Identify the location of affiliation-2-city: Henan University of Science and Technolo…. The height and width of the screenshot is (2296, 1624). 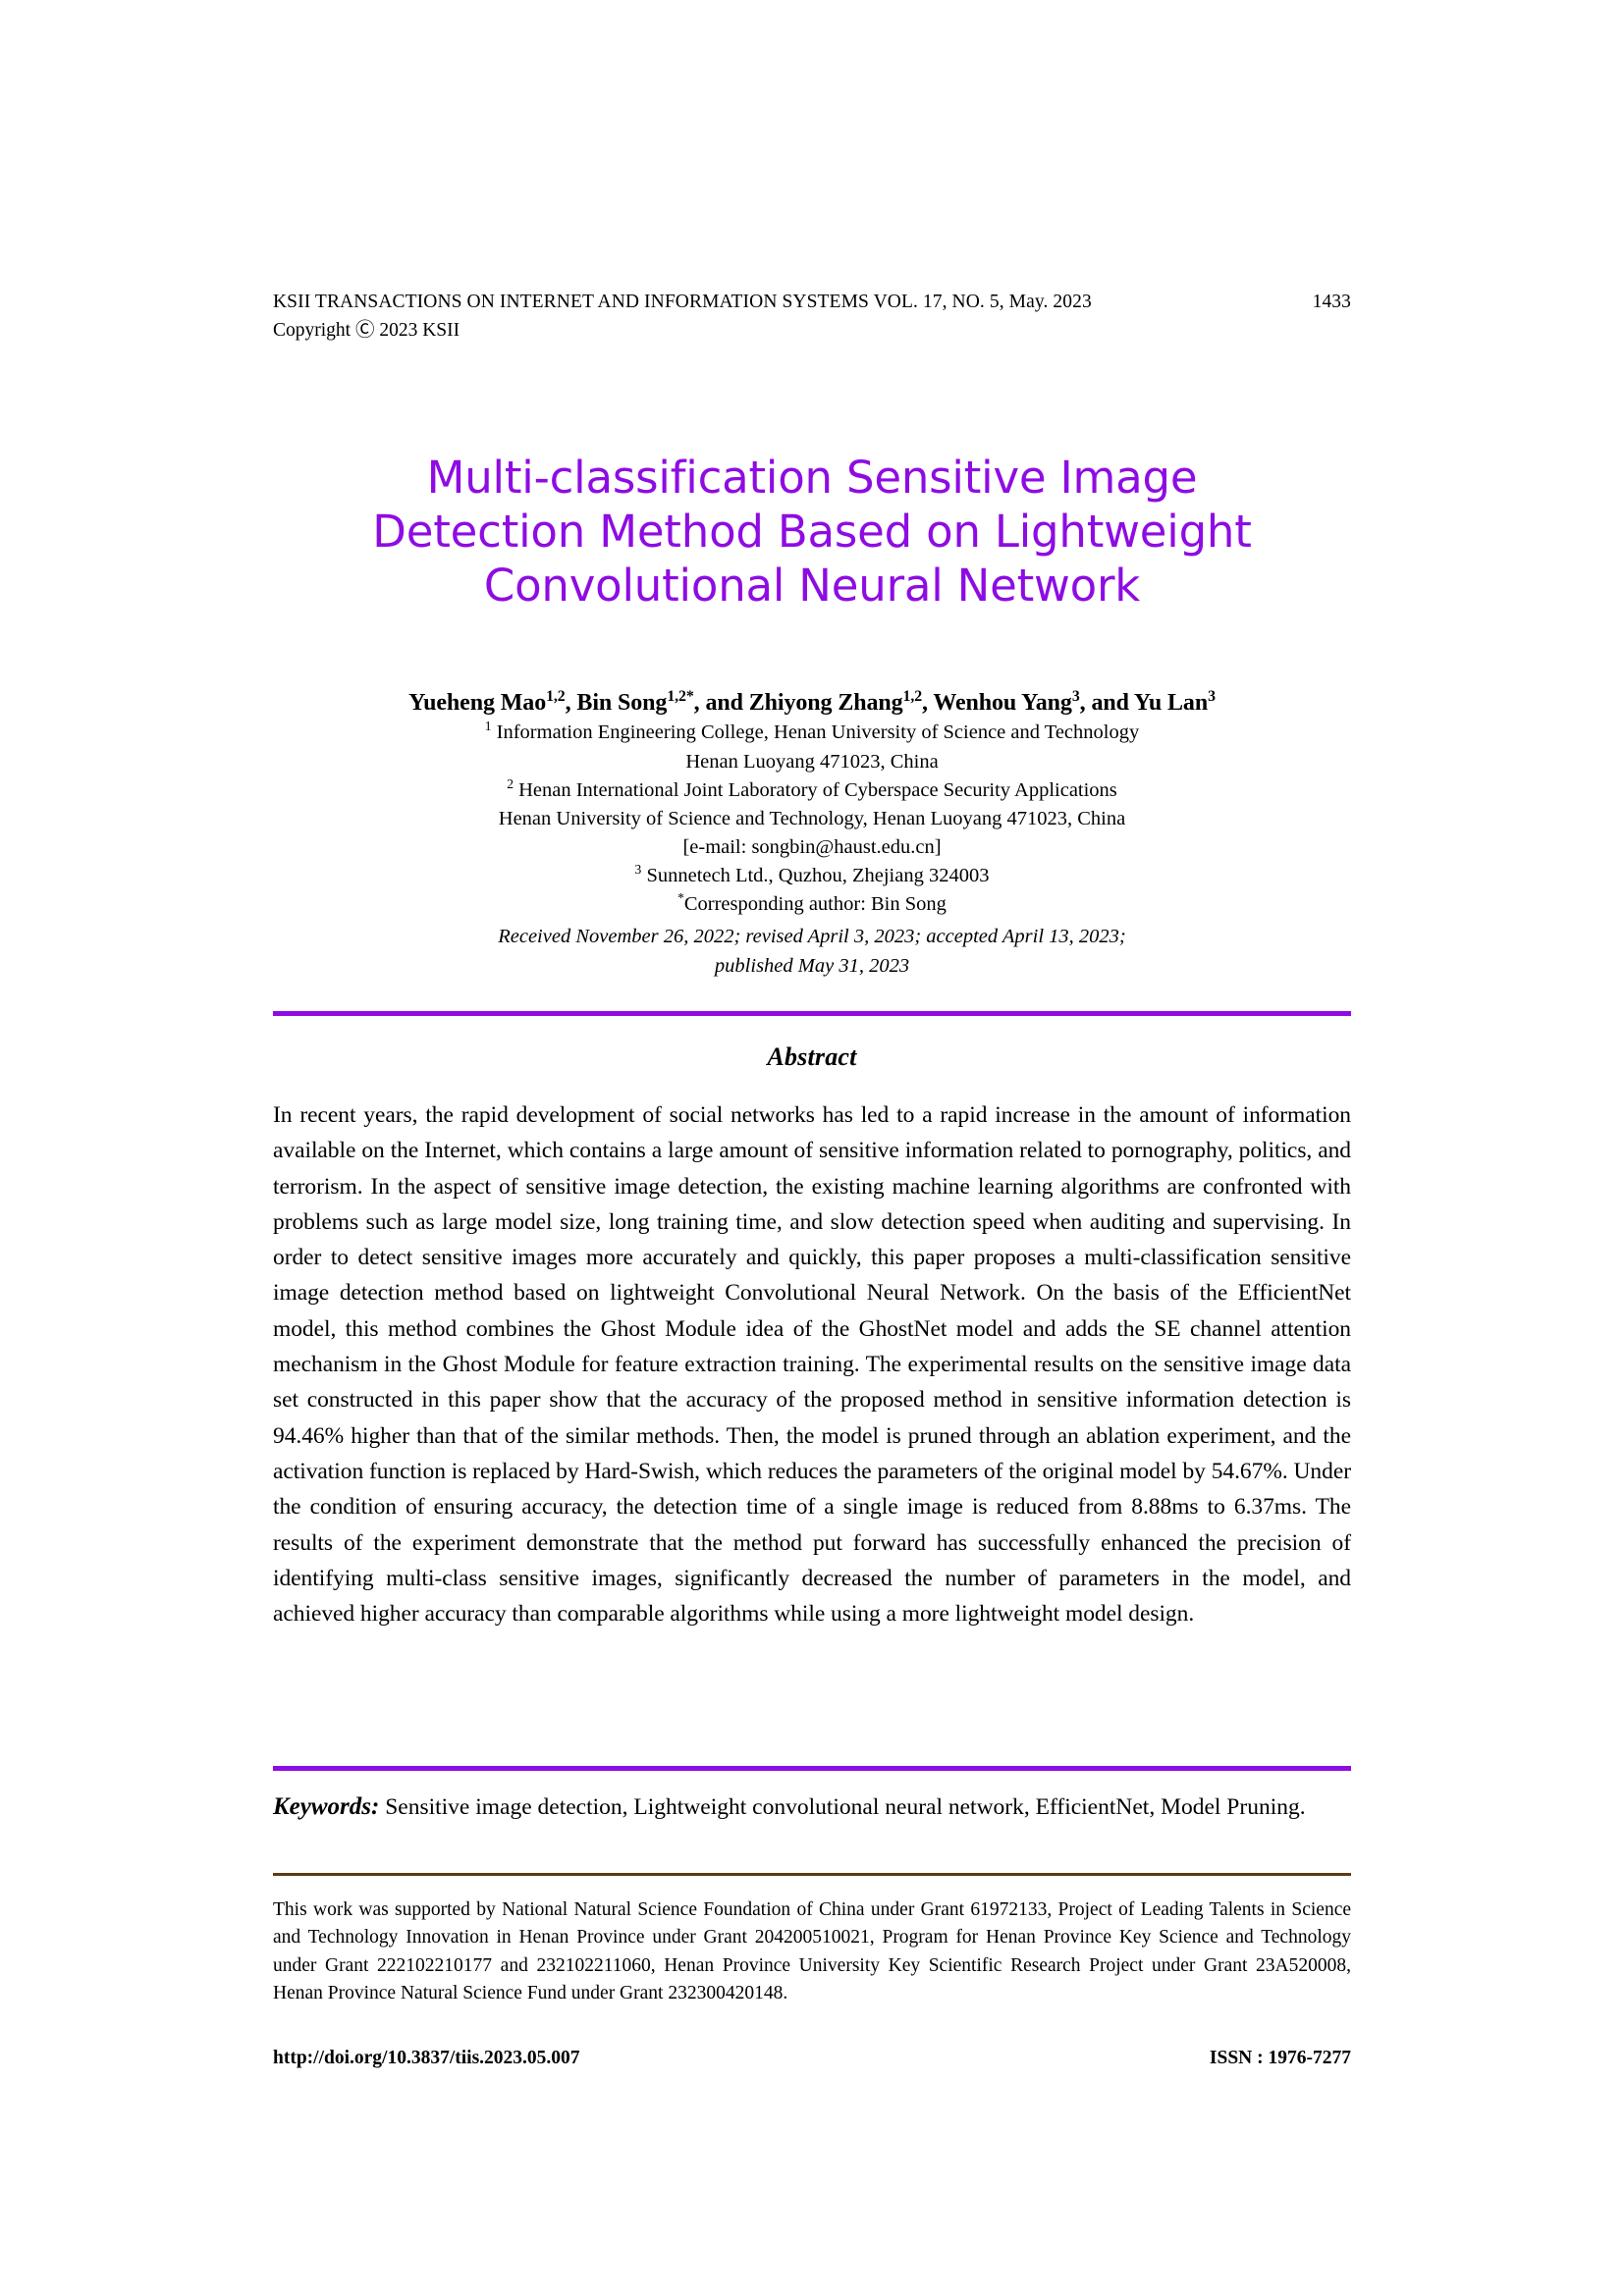
(812, 818).